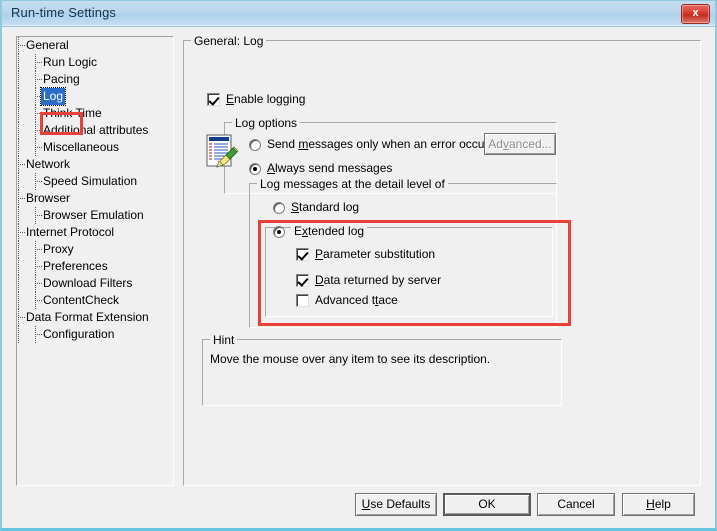 This screenshot has height=531, width=717. What do you see at coordinates (88, 283) in the screenshot?
I see `tree-item-label: Download Filters` at bounding box center [88, 283].